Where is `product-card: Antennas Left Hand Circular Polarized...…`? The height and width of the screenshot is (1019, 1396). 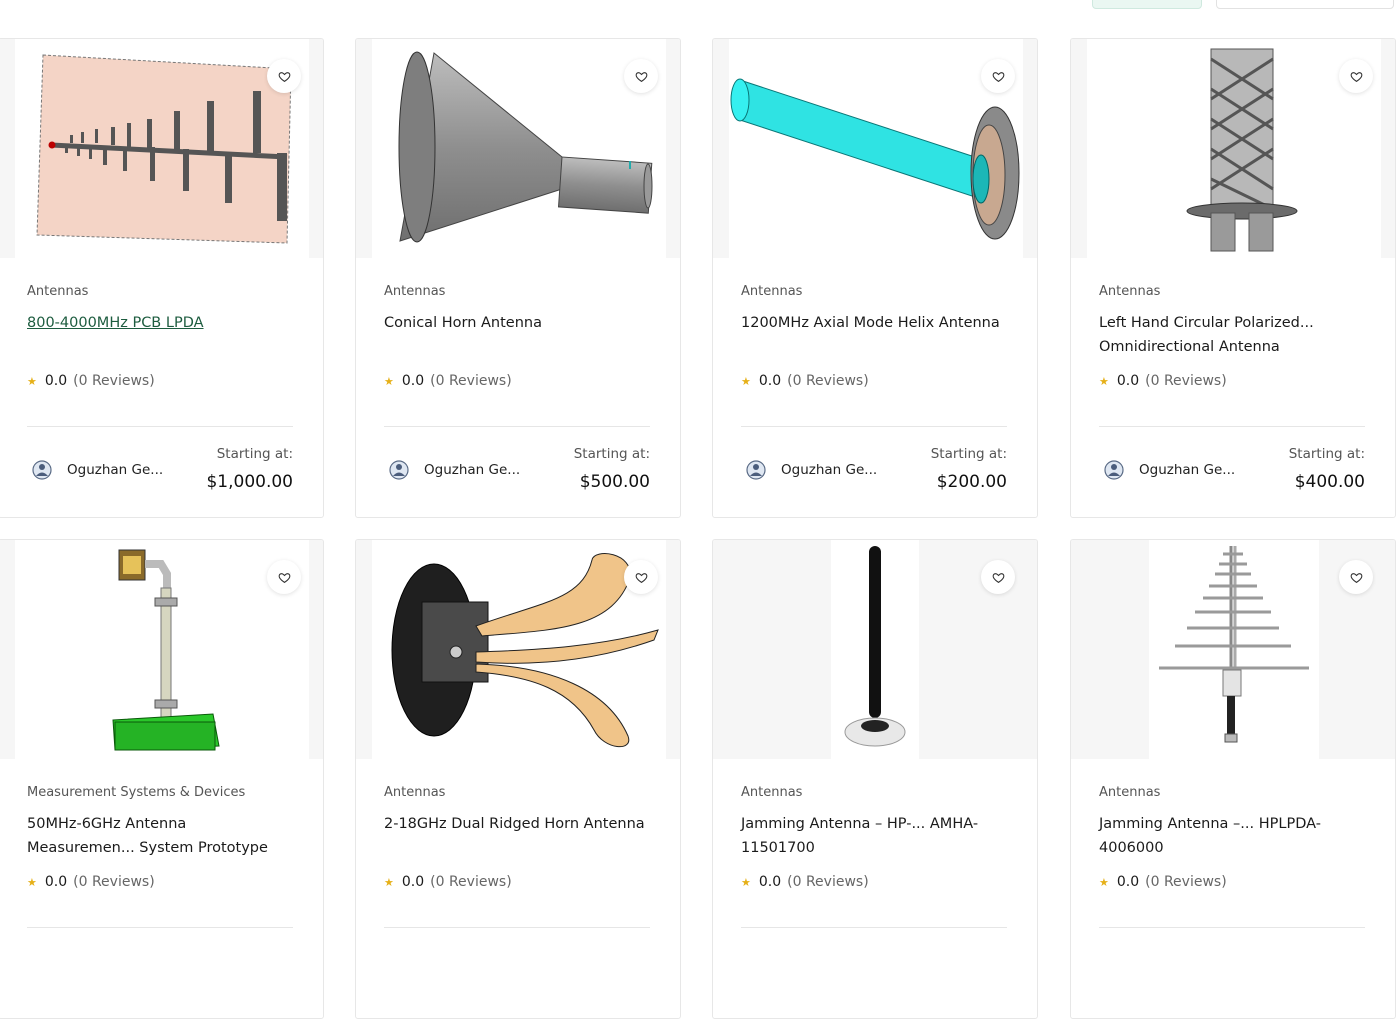
product-card: Antennas Left Hand Circular Polarized...… is located at coordinates (1233, 278).